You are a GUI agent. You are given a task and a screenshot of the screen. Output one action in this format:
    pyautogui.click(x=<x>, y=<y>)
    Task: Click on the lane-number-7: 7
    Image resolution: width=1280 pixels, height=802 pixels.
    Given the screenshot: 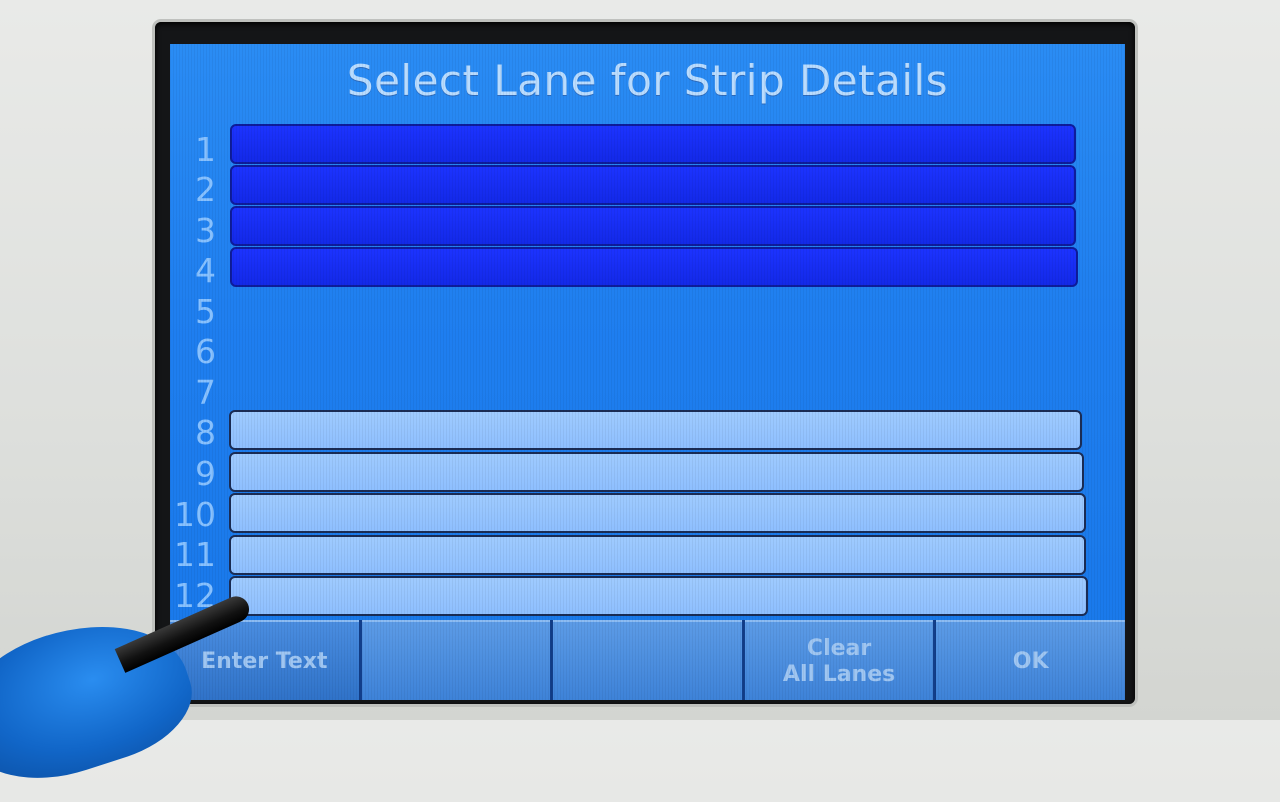 What is the action you would take?
    pyautogui.click(x=205, y=392)
    